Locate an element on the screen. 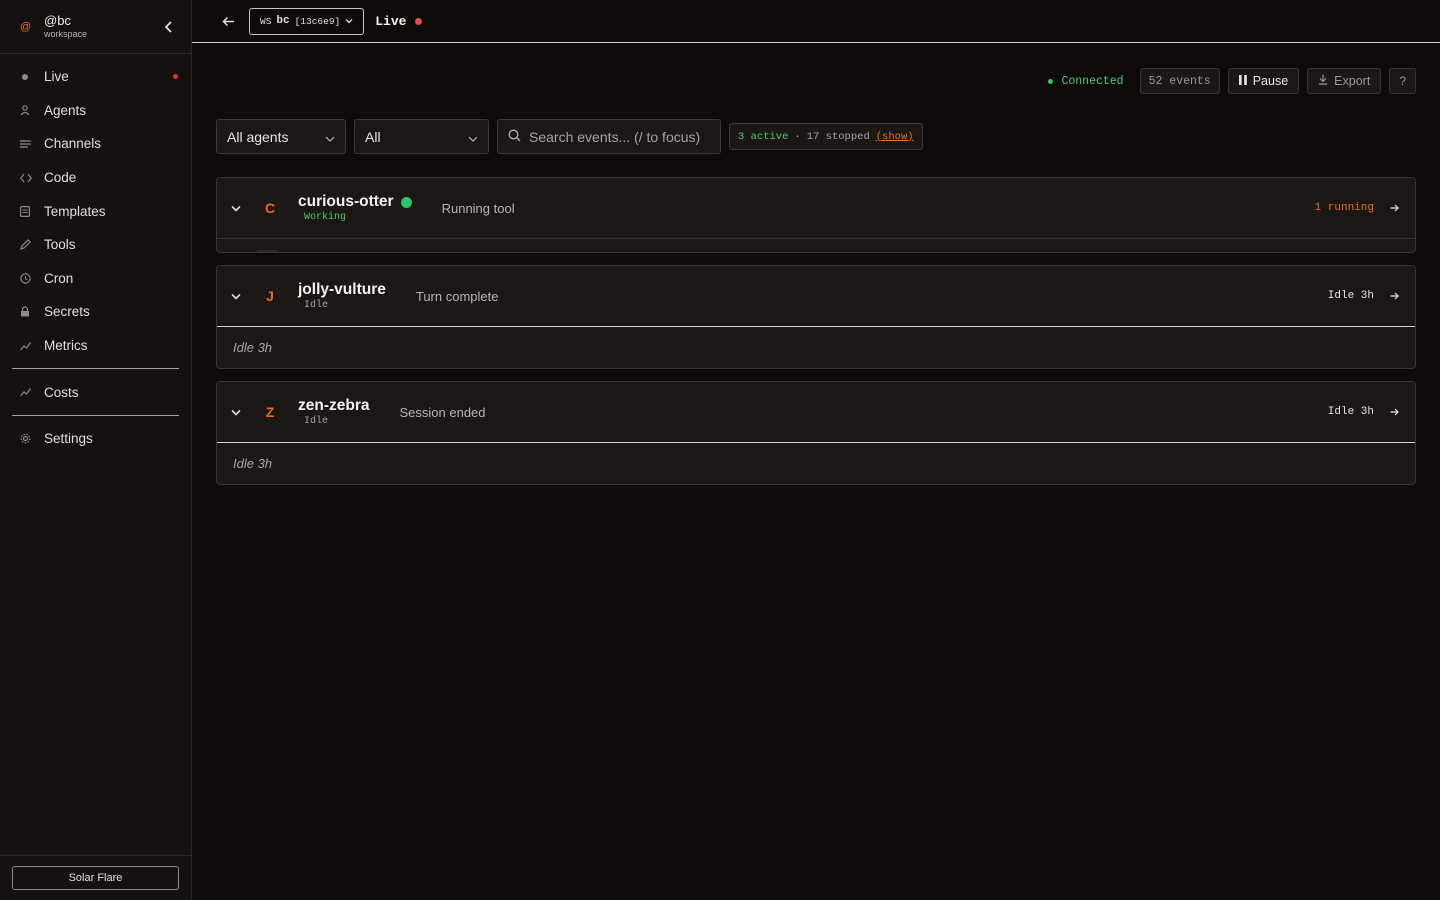 The height and width of the screenshot is (900, 1440). show-stopped-link: (show) is located at coordinates (895, 137).